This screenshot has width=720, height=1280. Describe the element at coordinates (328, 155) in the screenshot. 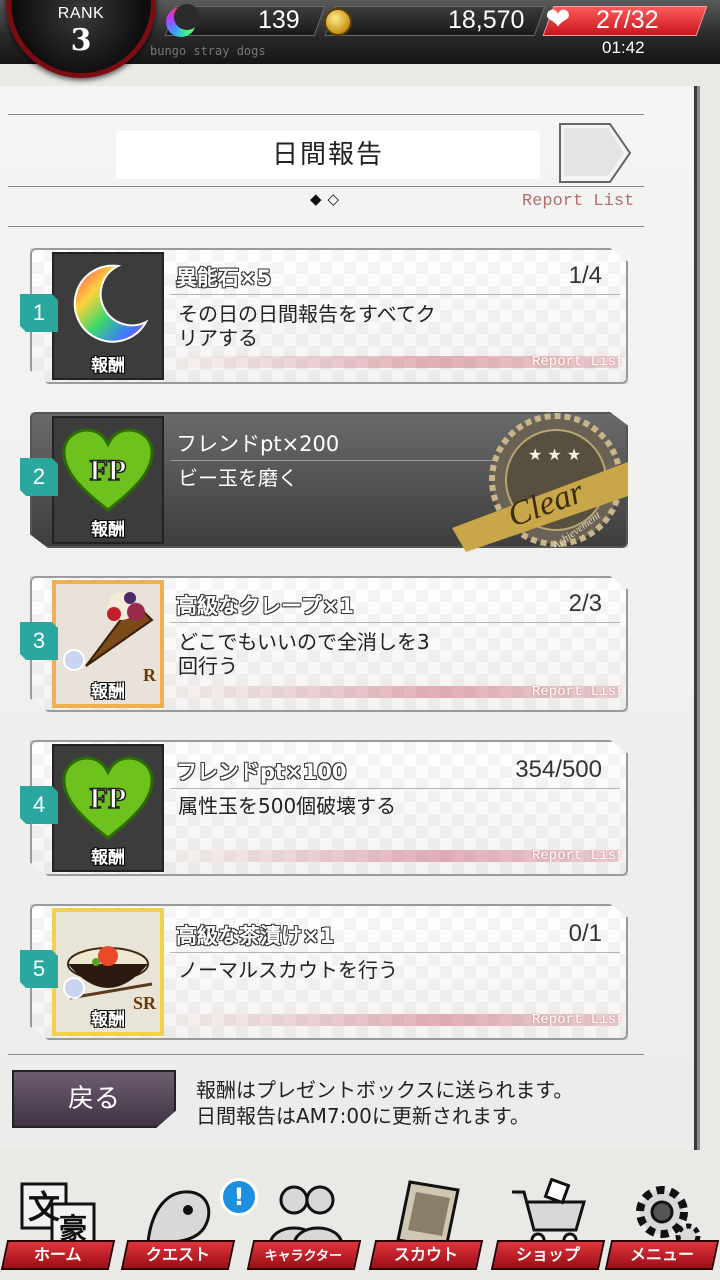

I see `page-title: 日間報告` at that location.